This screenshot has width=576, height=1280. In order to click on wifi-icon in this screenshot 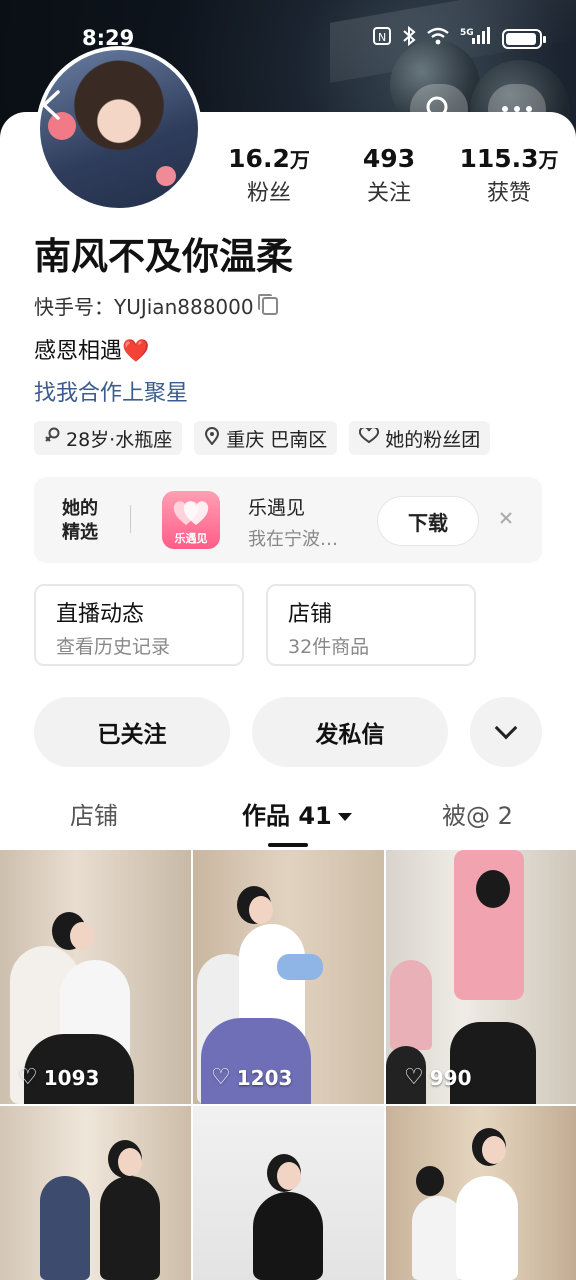, I will do `click(438, 38)`.